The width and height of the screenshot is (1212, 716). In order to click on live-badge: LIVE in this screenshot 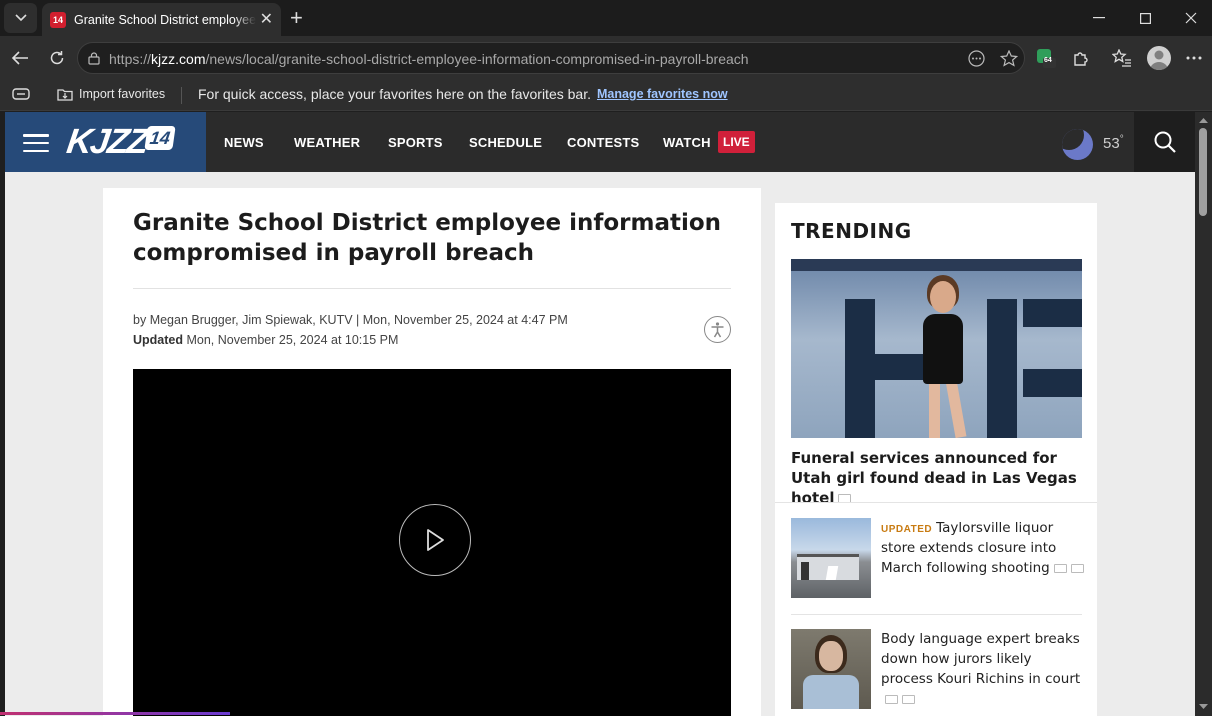, I will do `click(736, 142)`.